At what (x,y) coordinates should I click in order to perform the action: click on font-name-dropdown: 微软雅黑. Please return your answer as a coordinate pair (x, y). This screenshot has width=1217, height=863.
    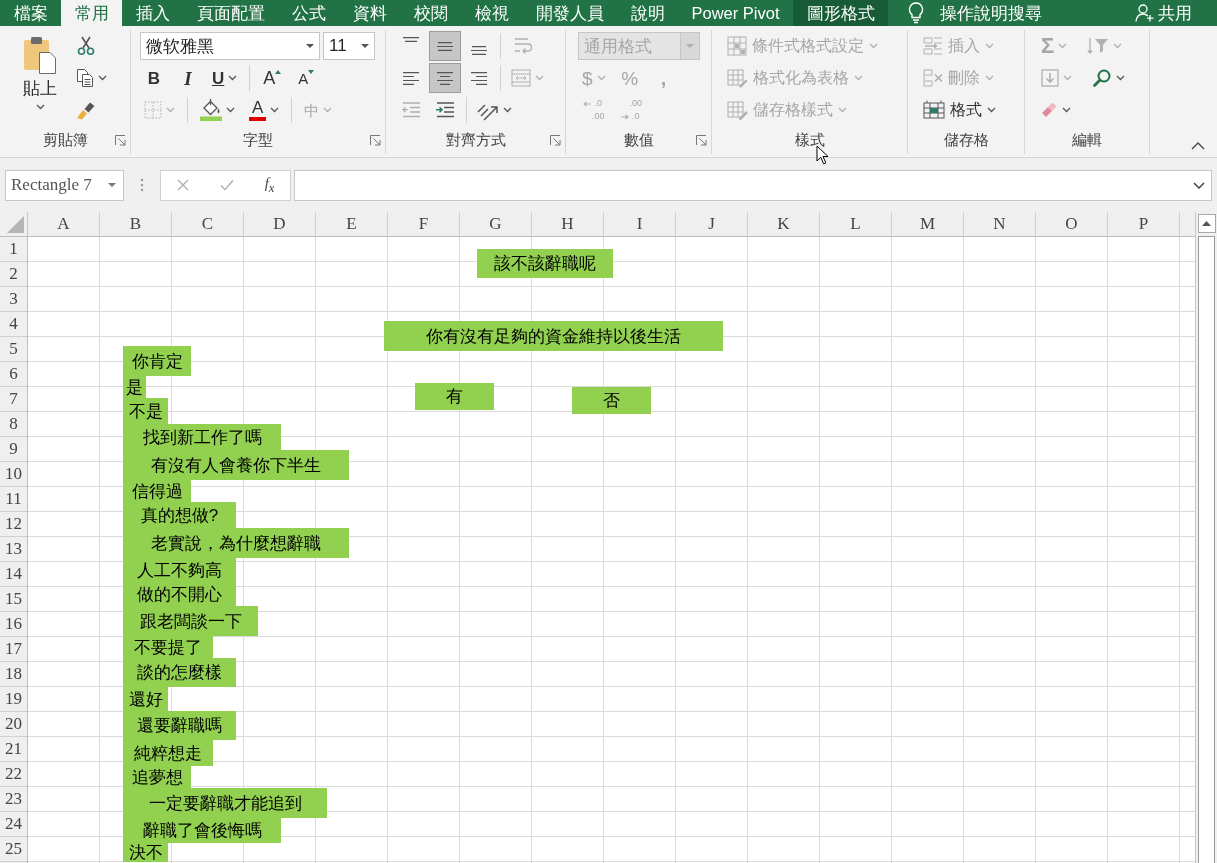
    Looking at the image, I should click on (230, 46).